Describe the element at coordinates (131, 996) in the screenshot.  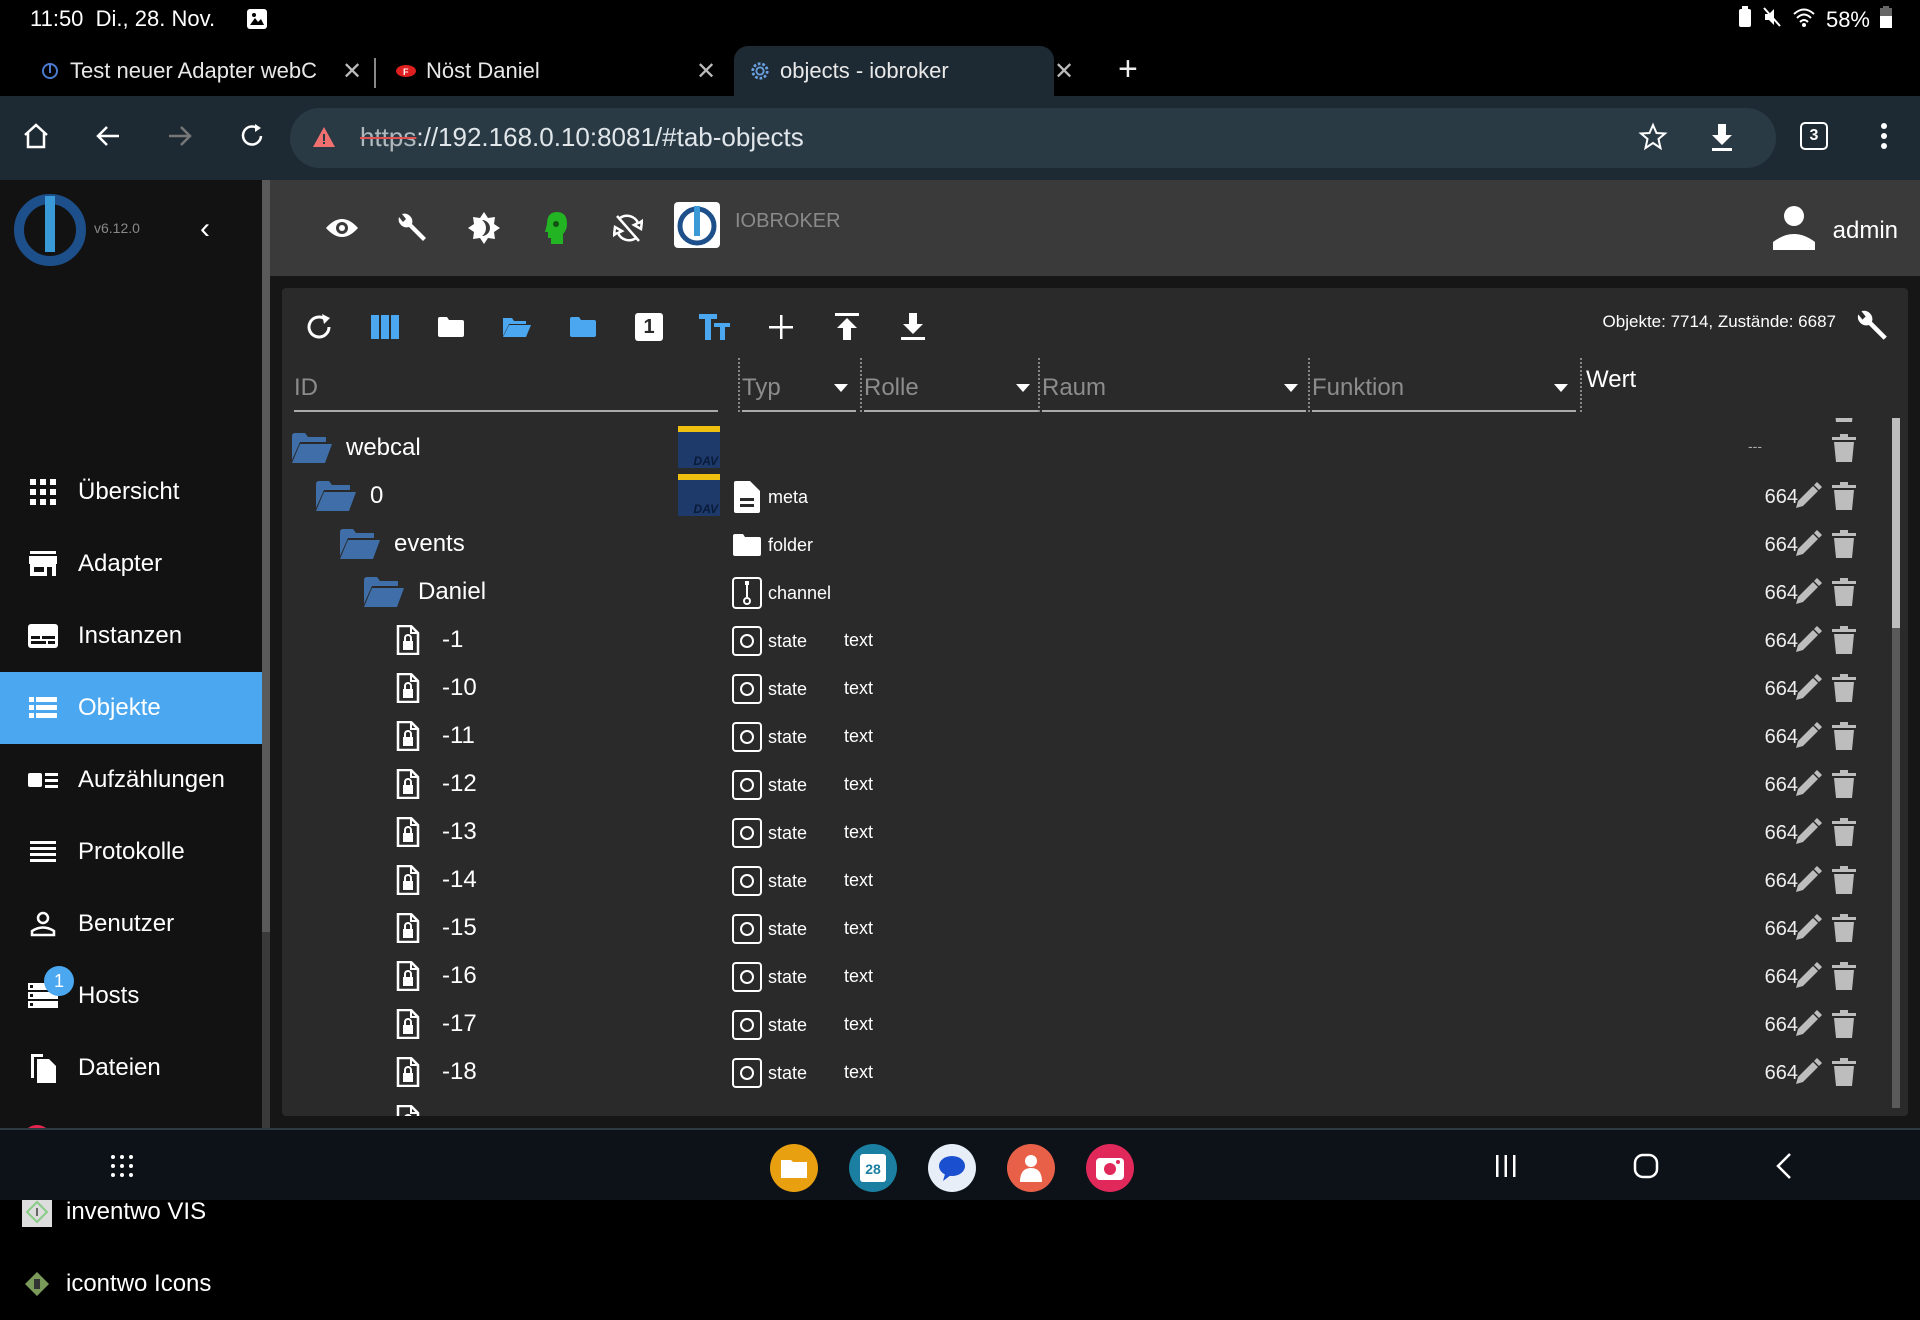
I see `sidebar-item-hosts: 1 Hosts` at that location.